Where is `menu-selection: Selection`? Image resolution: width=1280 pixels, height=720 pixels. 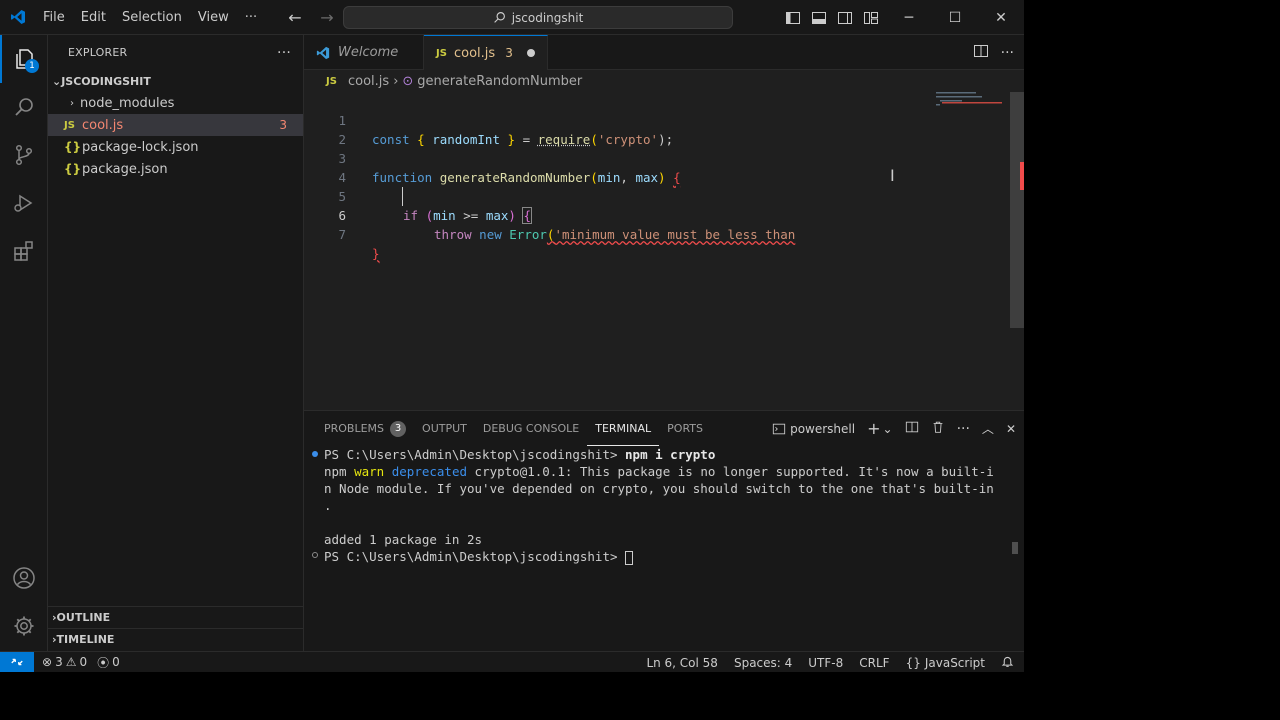
menu-selection: Selection is located at coordinates (152, 17).